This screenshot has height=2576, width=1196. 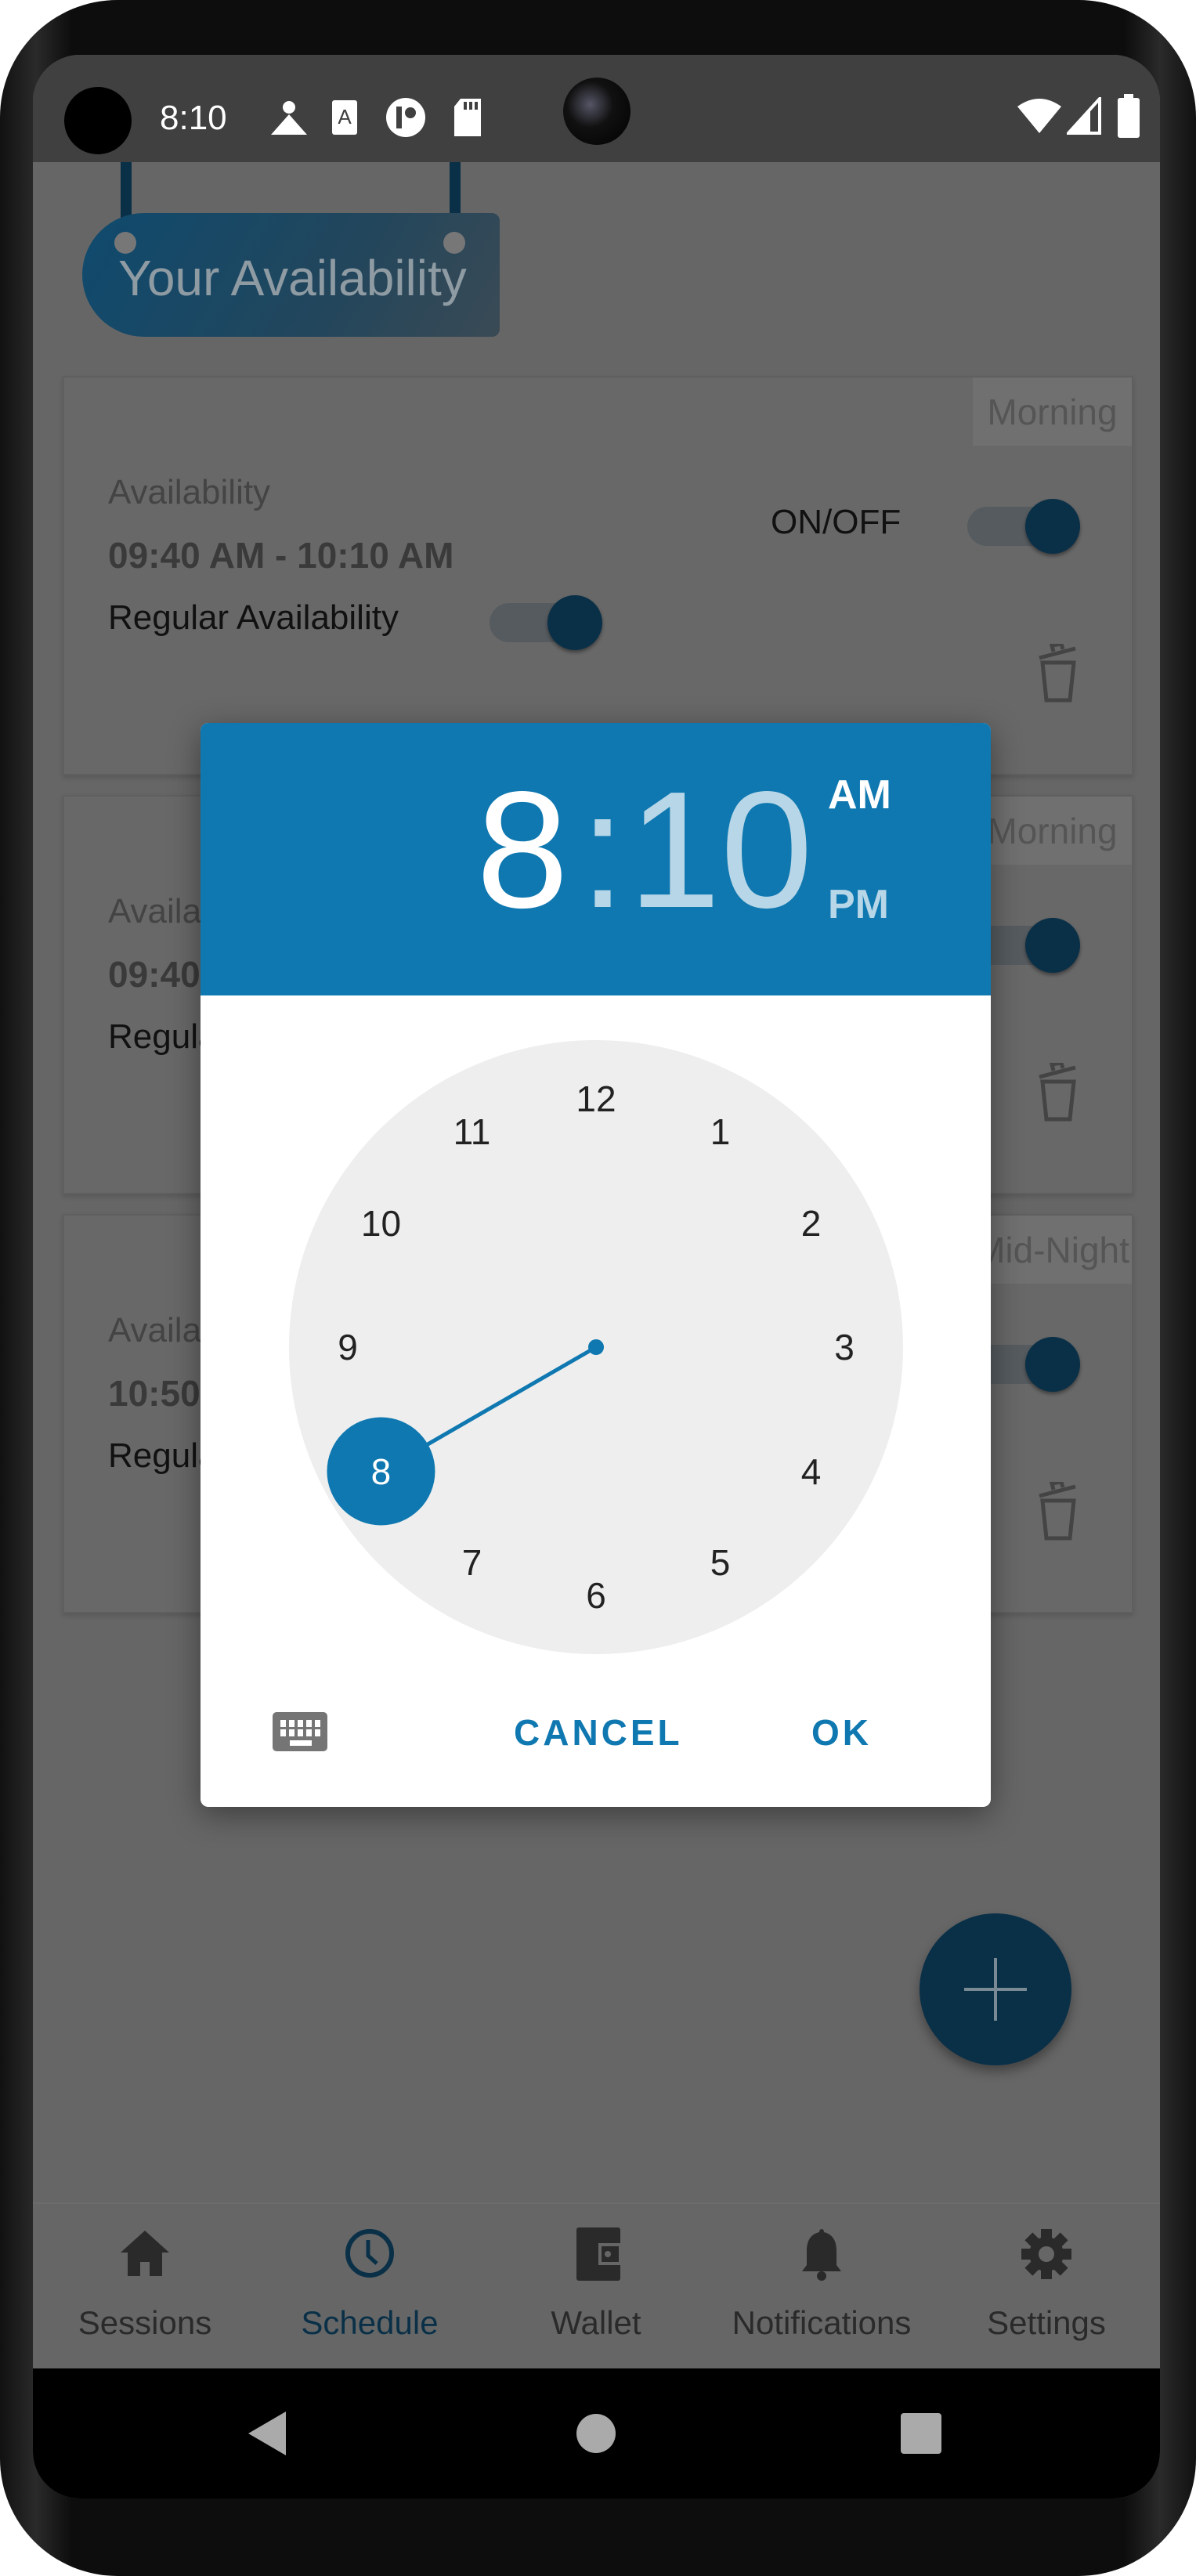 I want to click on svg-text: A, so click(x=345, y=116).